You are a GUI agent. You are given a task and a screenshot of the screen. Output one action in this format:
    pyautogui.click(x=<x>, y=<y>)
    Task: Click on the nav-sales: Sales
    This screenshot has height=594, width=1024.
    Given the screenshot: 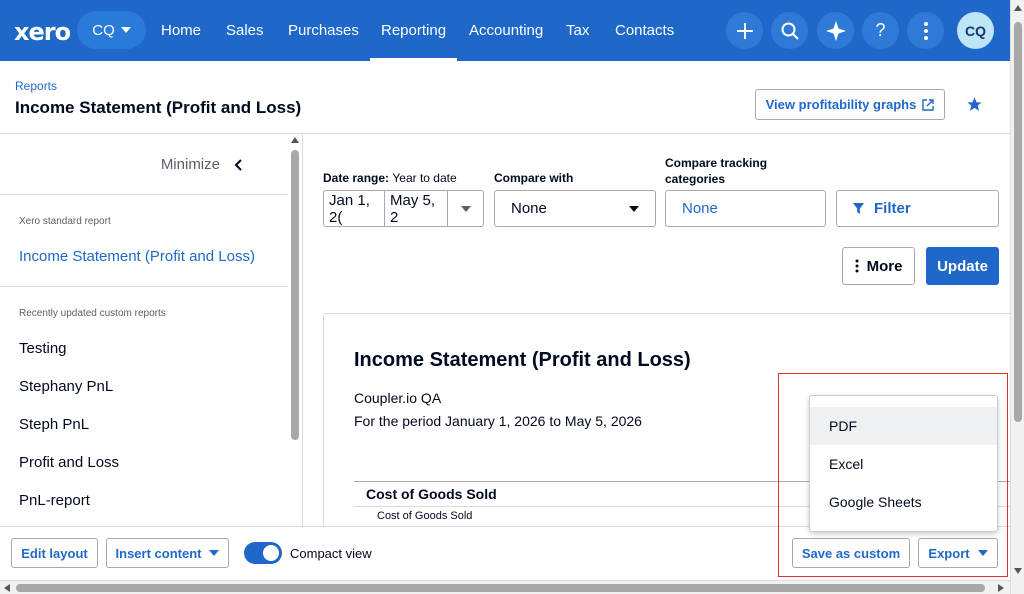 What is the action you would take?
    pyautogui.click(x=245, y=30)
    